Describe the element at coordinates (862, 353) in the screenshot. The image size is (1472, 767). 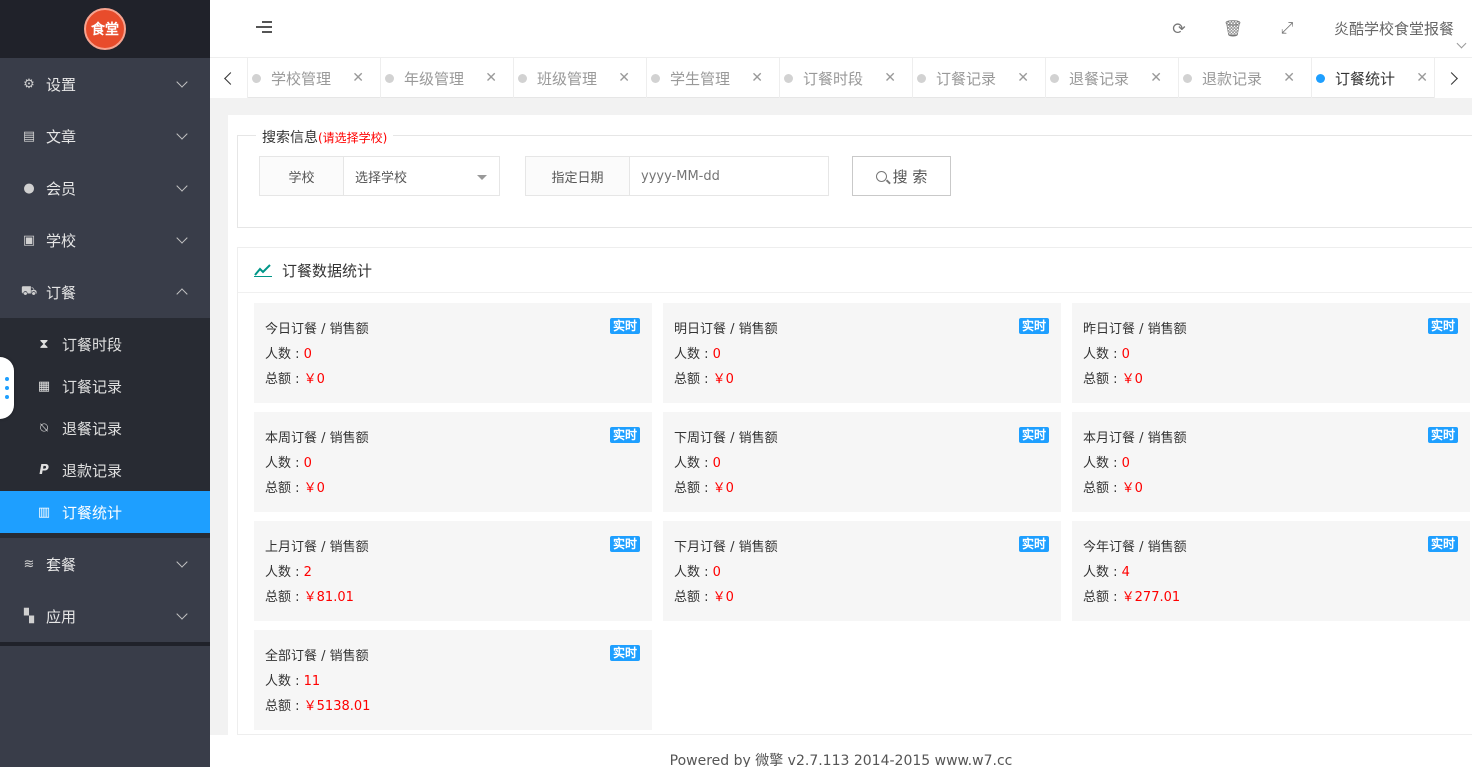
I see `stat-card: 明日订餐 / 销售额 实时 人数 : 0 总额 : ￥0` at that location.